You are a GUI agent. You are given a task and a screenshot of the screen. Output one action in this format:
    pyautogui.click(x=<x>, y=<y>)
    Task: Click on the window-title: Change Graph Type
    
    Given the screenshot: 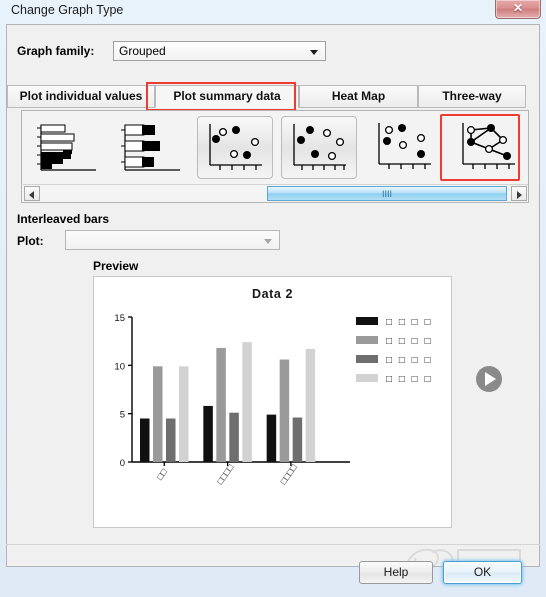 What is the action you would take?
    pyautogui.click(x=67, y=10)
    